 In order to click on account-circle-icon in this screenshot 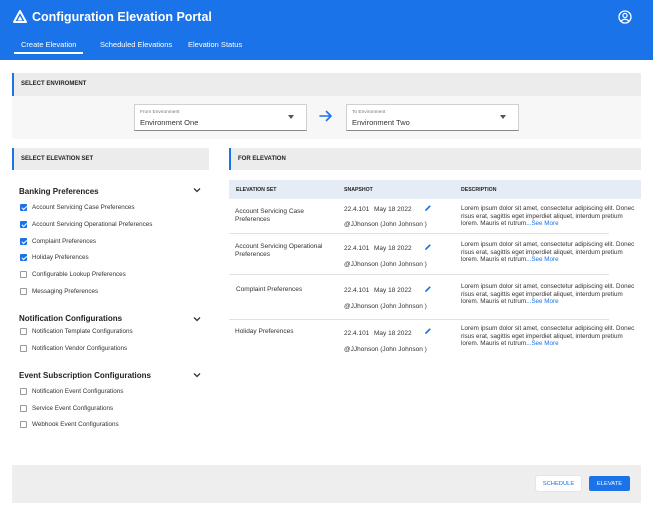, I will do `click(625, 17)`.